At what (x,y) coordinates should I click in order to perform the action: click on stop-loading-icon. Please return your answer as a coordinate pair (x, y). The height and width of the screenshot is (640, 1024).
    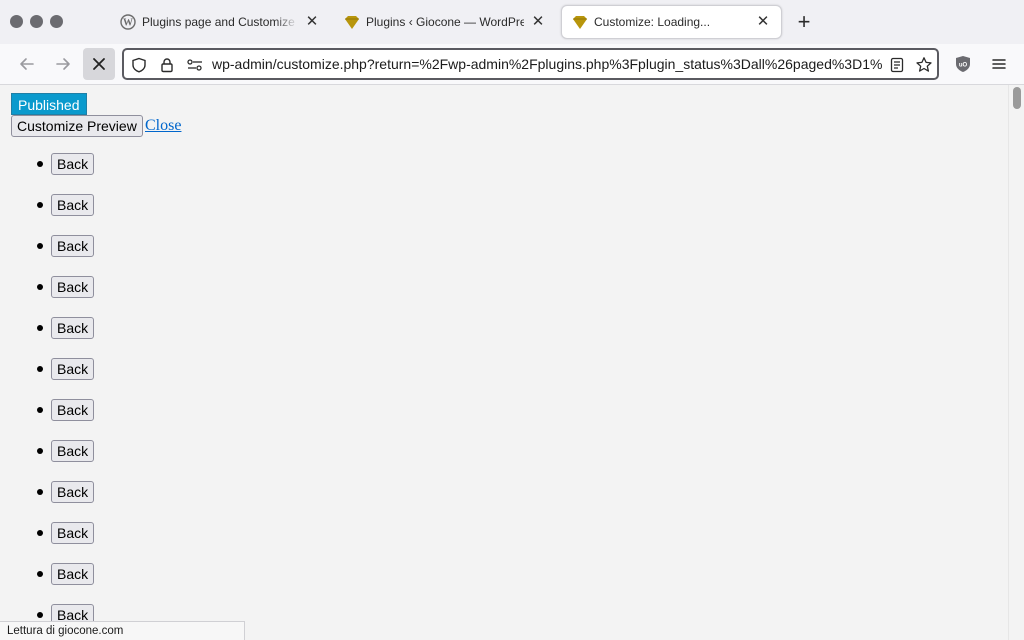
    Looking at the image, I should click on (99, 64).